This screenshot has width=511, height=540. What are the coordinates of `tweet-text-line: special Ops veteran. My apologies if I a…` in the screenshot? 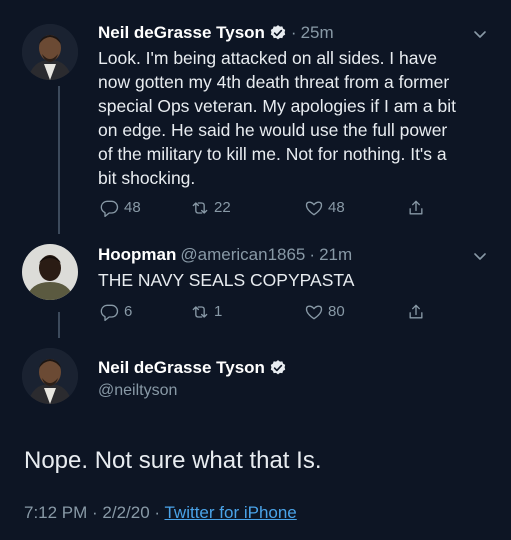 It's located at (277, 106).